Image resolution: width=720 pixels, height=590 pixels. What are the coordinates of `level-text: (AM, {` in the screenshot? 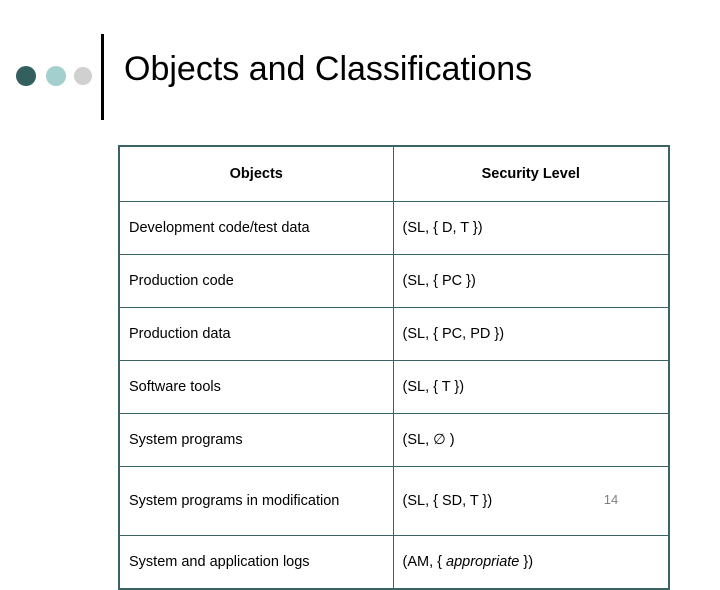 It's located at (424, 562).